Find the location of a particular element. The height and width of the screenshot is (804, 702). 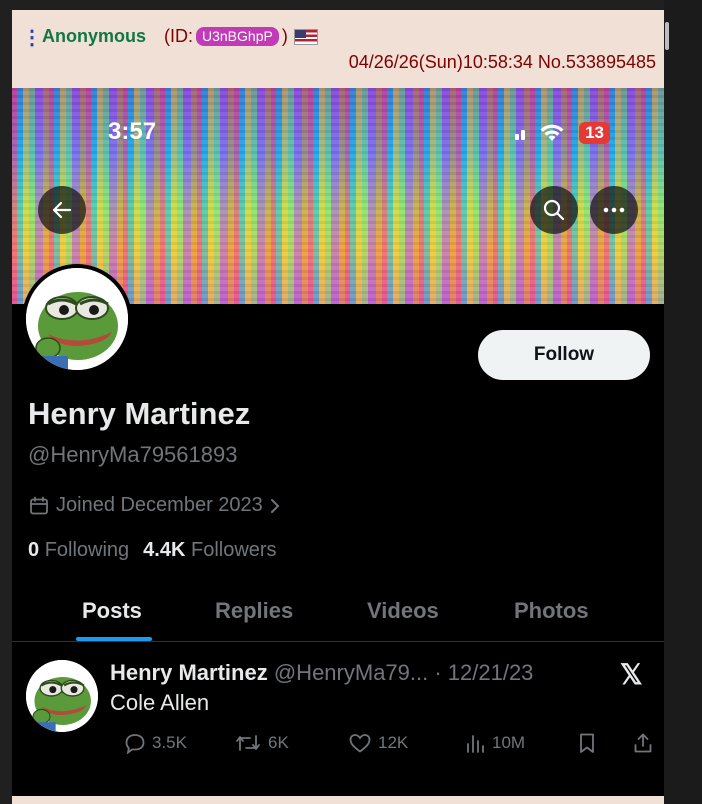

reply-button: 3.5K is located at coordinates (155, 743).